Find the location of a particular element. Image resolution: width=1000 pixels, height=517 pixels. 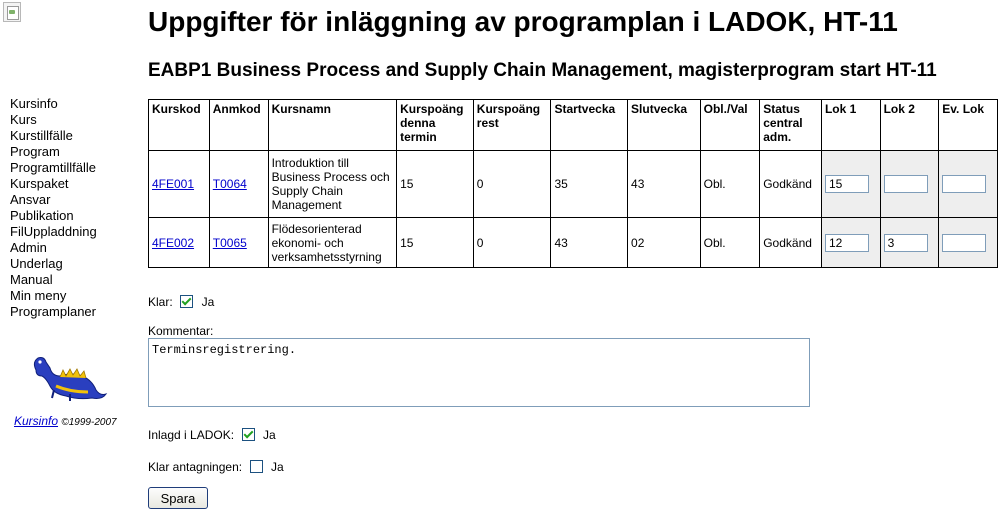

ladok-row: Inlagd i LADOK: Ja is located at coordinates (212, 435).